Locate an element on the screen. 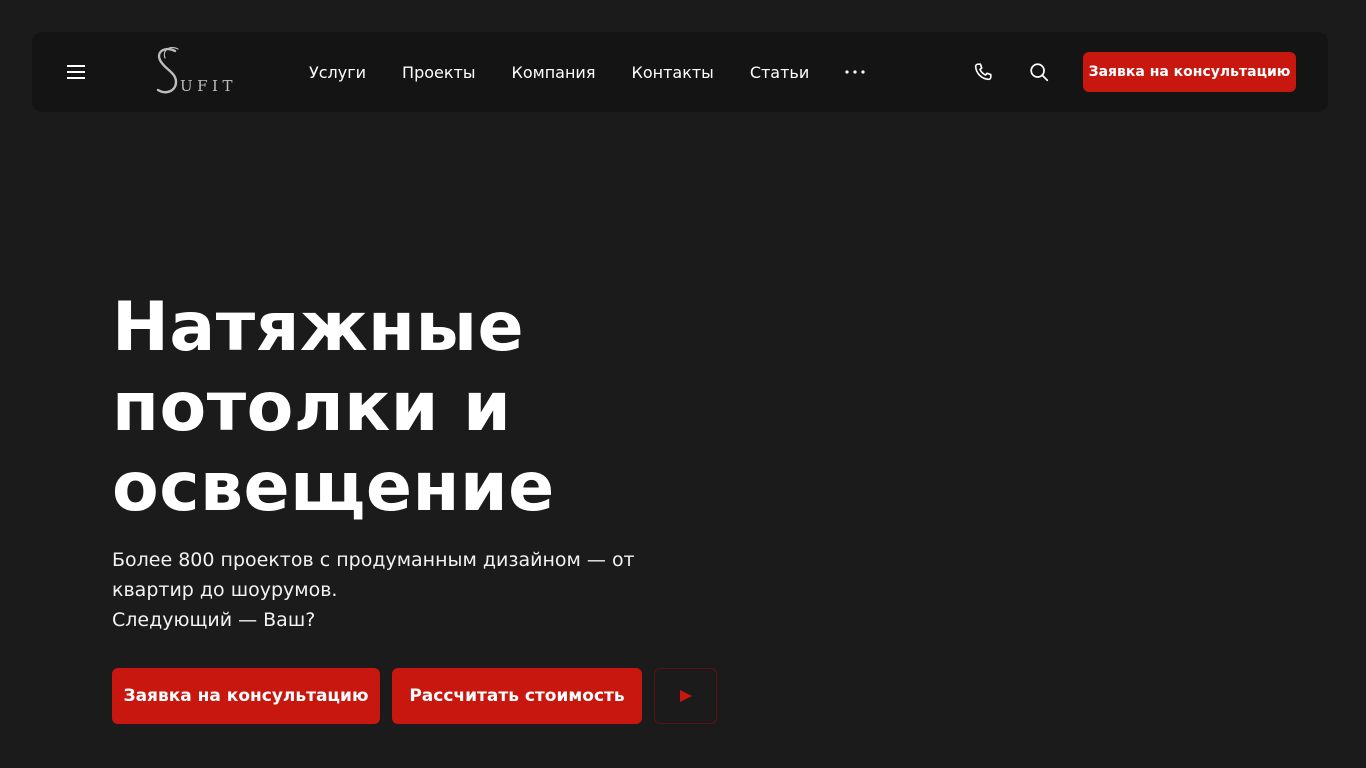 The width and height of the screenshot is (1366, 768). nav-item-projects: Проекты is located at coordinates (438, 72).